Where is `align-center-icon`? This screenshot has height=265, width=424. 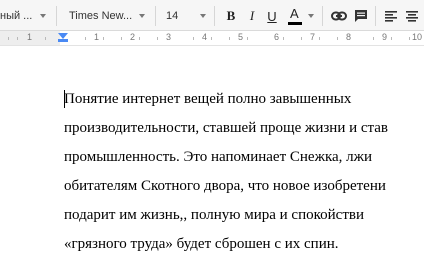 align-center-icon is located at coordinates (412, 16).